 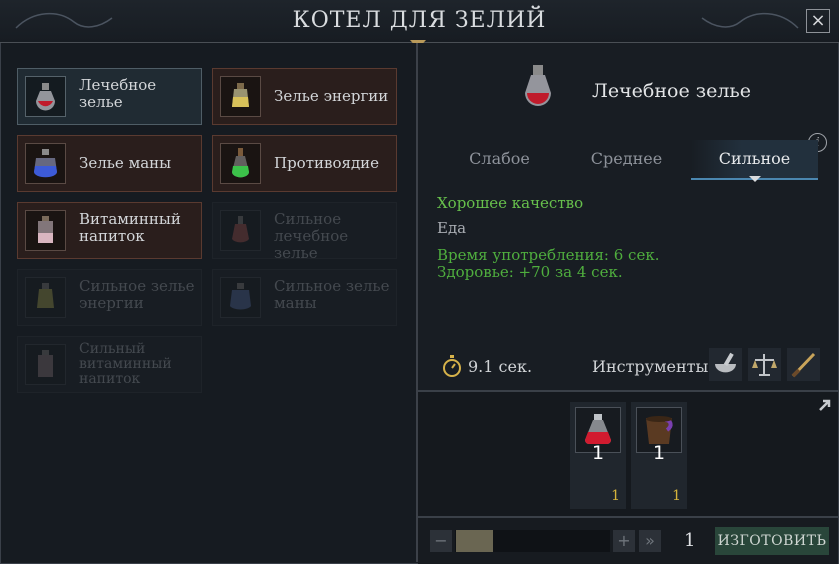 I want to click on ingredients-area: 1 1 1 1, so click(x=628, y=454).